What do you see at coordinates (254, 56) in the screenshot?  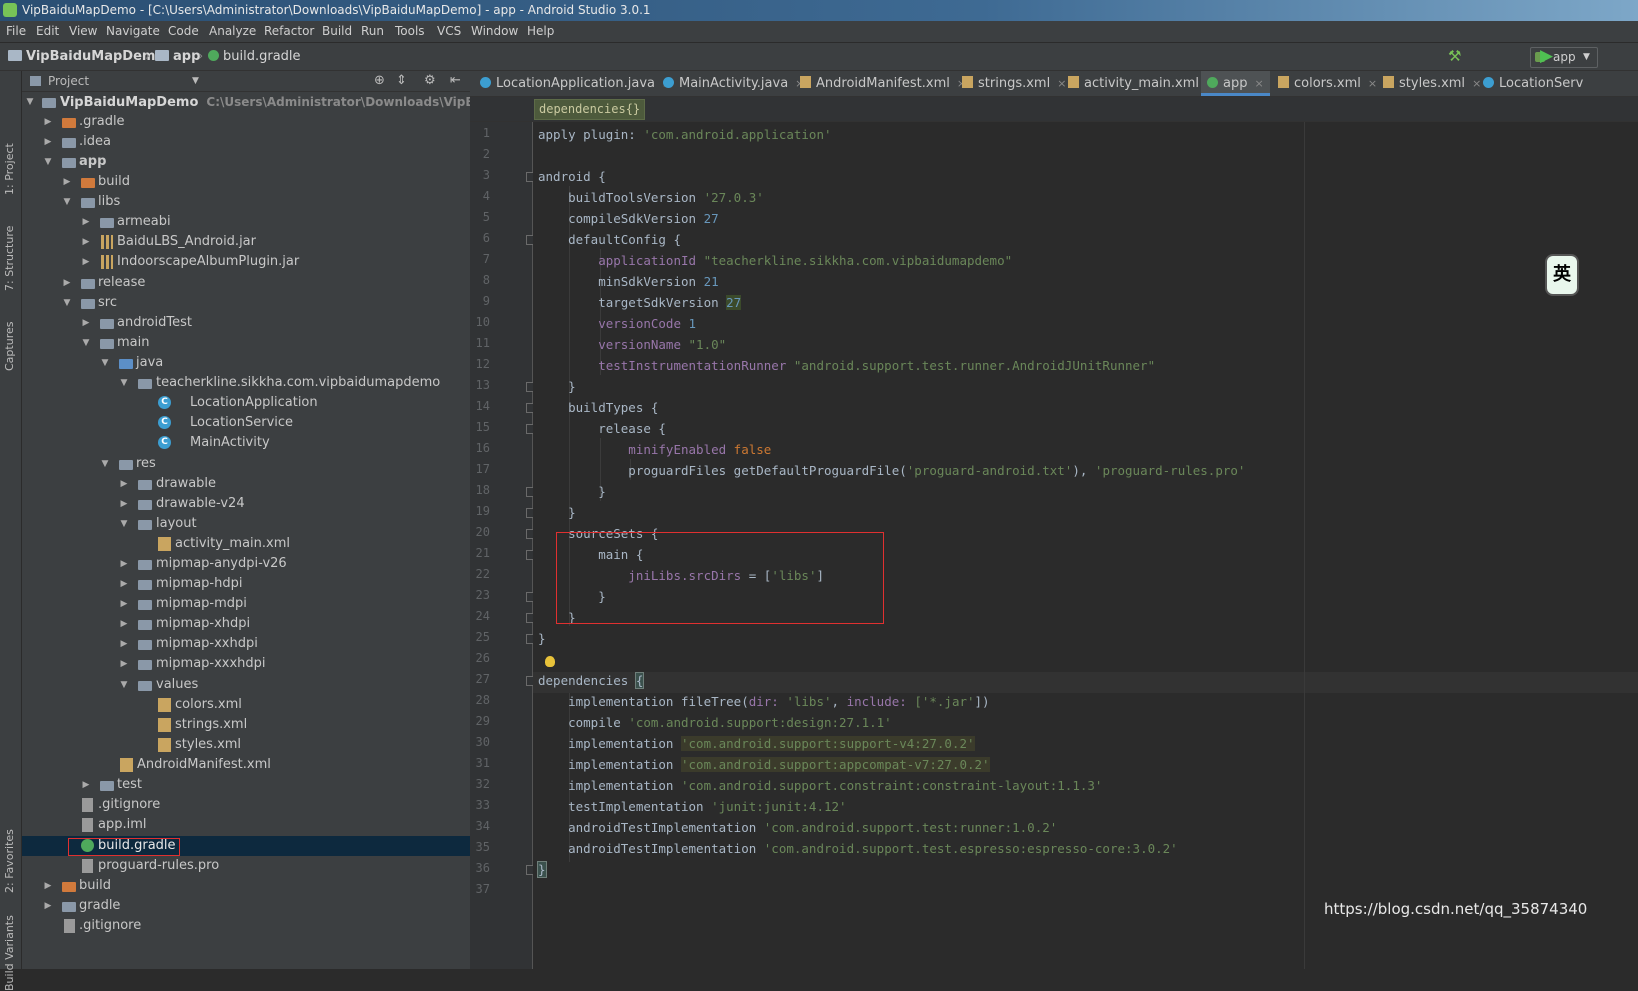 I see `nav-file: build.gradle` at bounding box center [254, 56].